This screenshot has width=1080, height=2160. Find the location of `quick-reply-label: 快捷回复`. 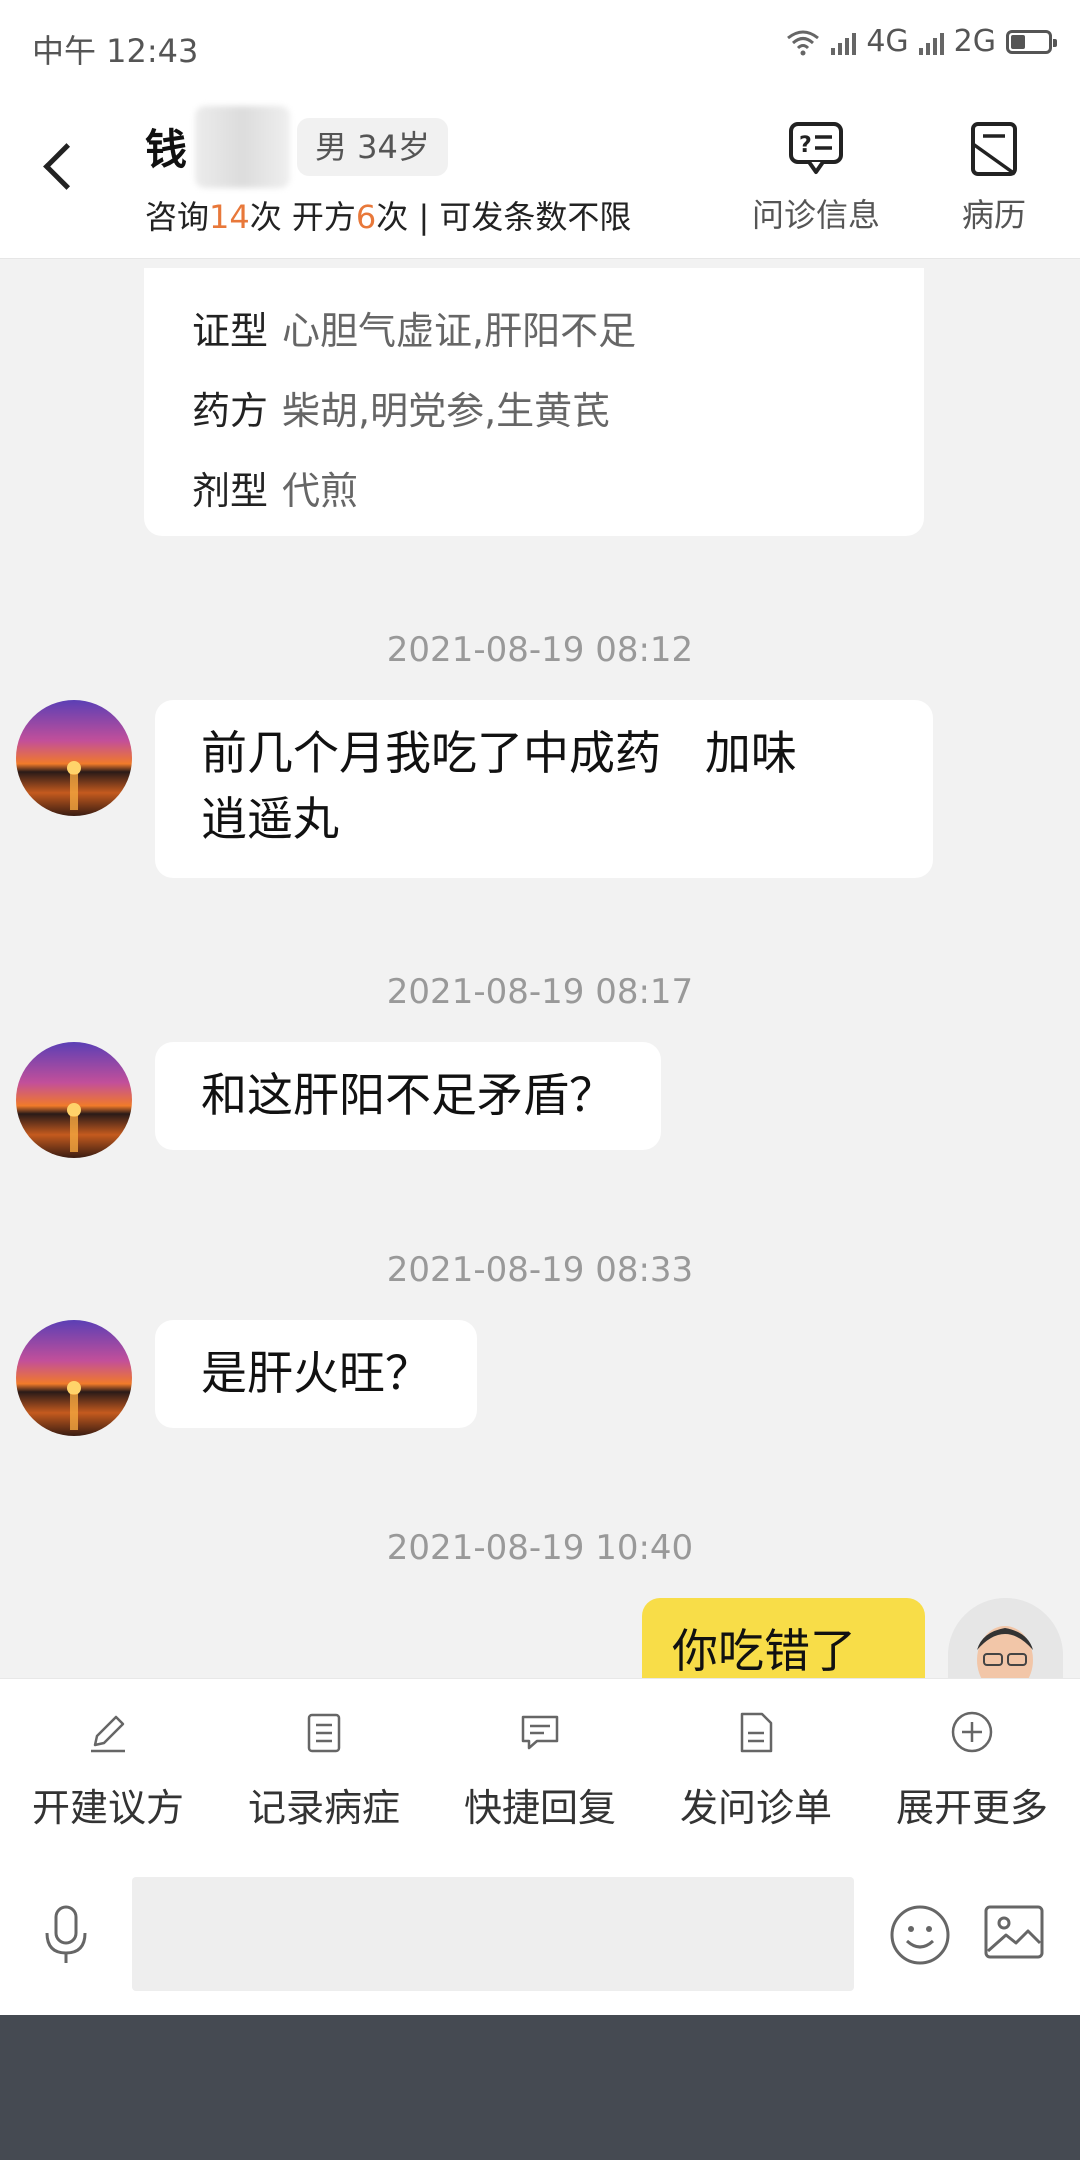

quick-reply-label: 快捷回复 is located at coordinates (539, 1808).